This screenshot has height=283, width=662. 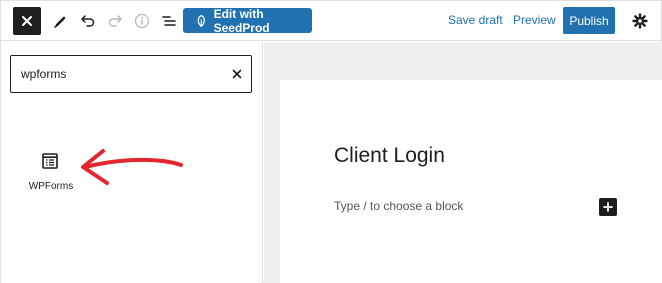 I want to click on redo-button, so click(x=115, y=21).